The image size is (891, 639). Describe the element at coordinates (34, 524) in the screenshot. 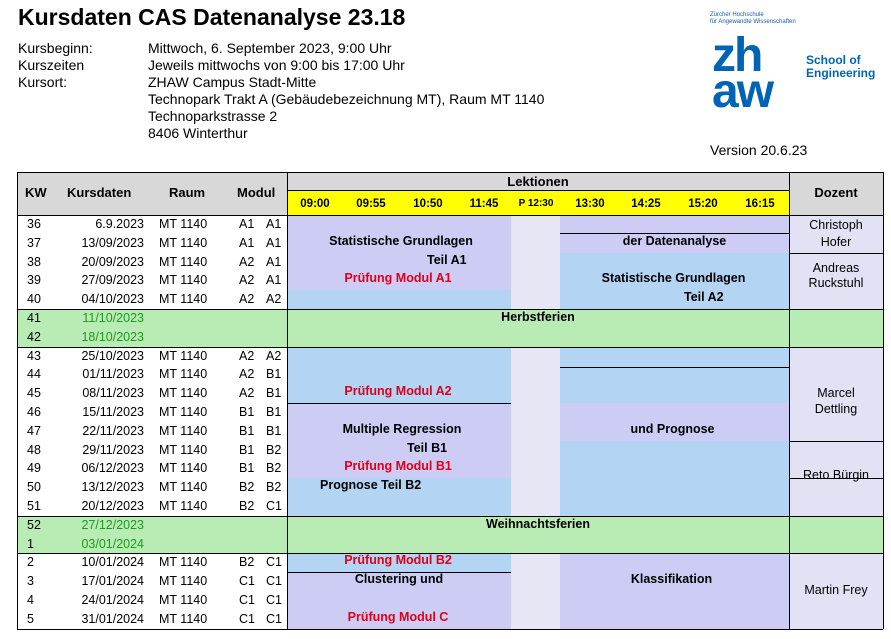

I see `kw-cell: 52` at that location.